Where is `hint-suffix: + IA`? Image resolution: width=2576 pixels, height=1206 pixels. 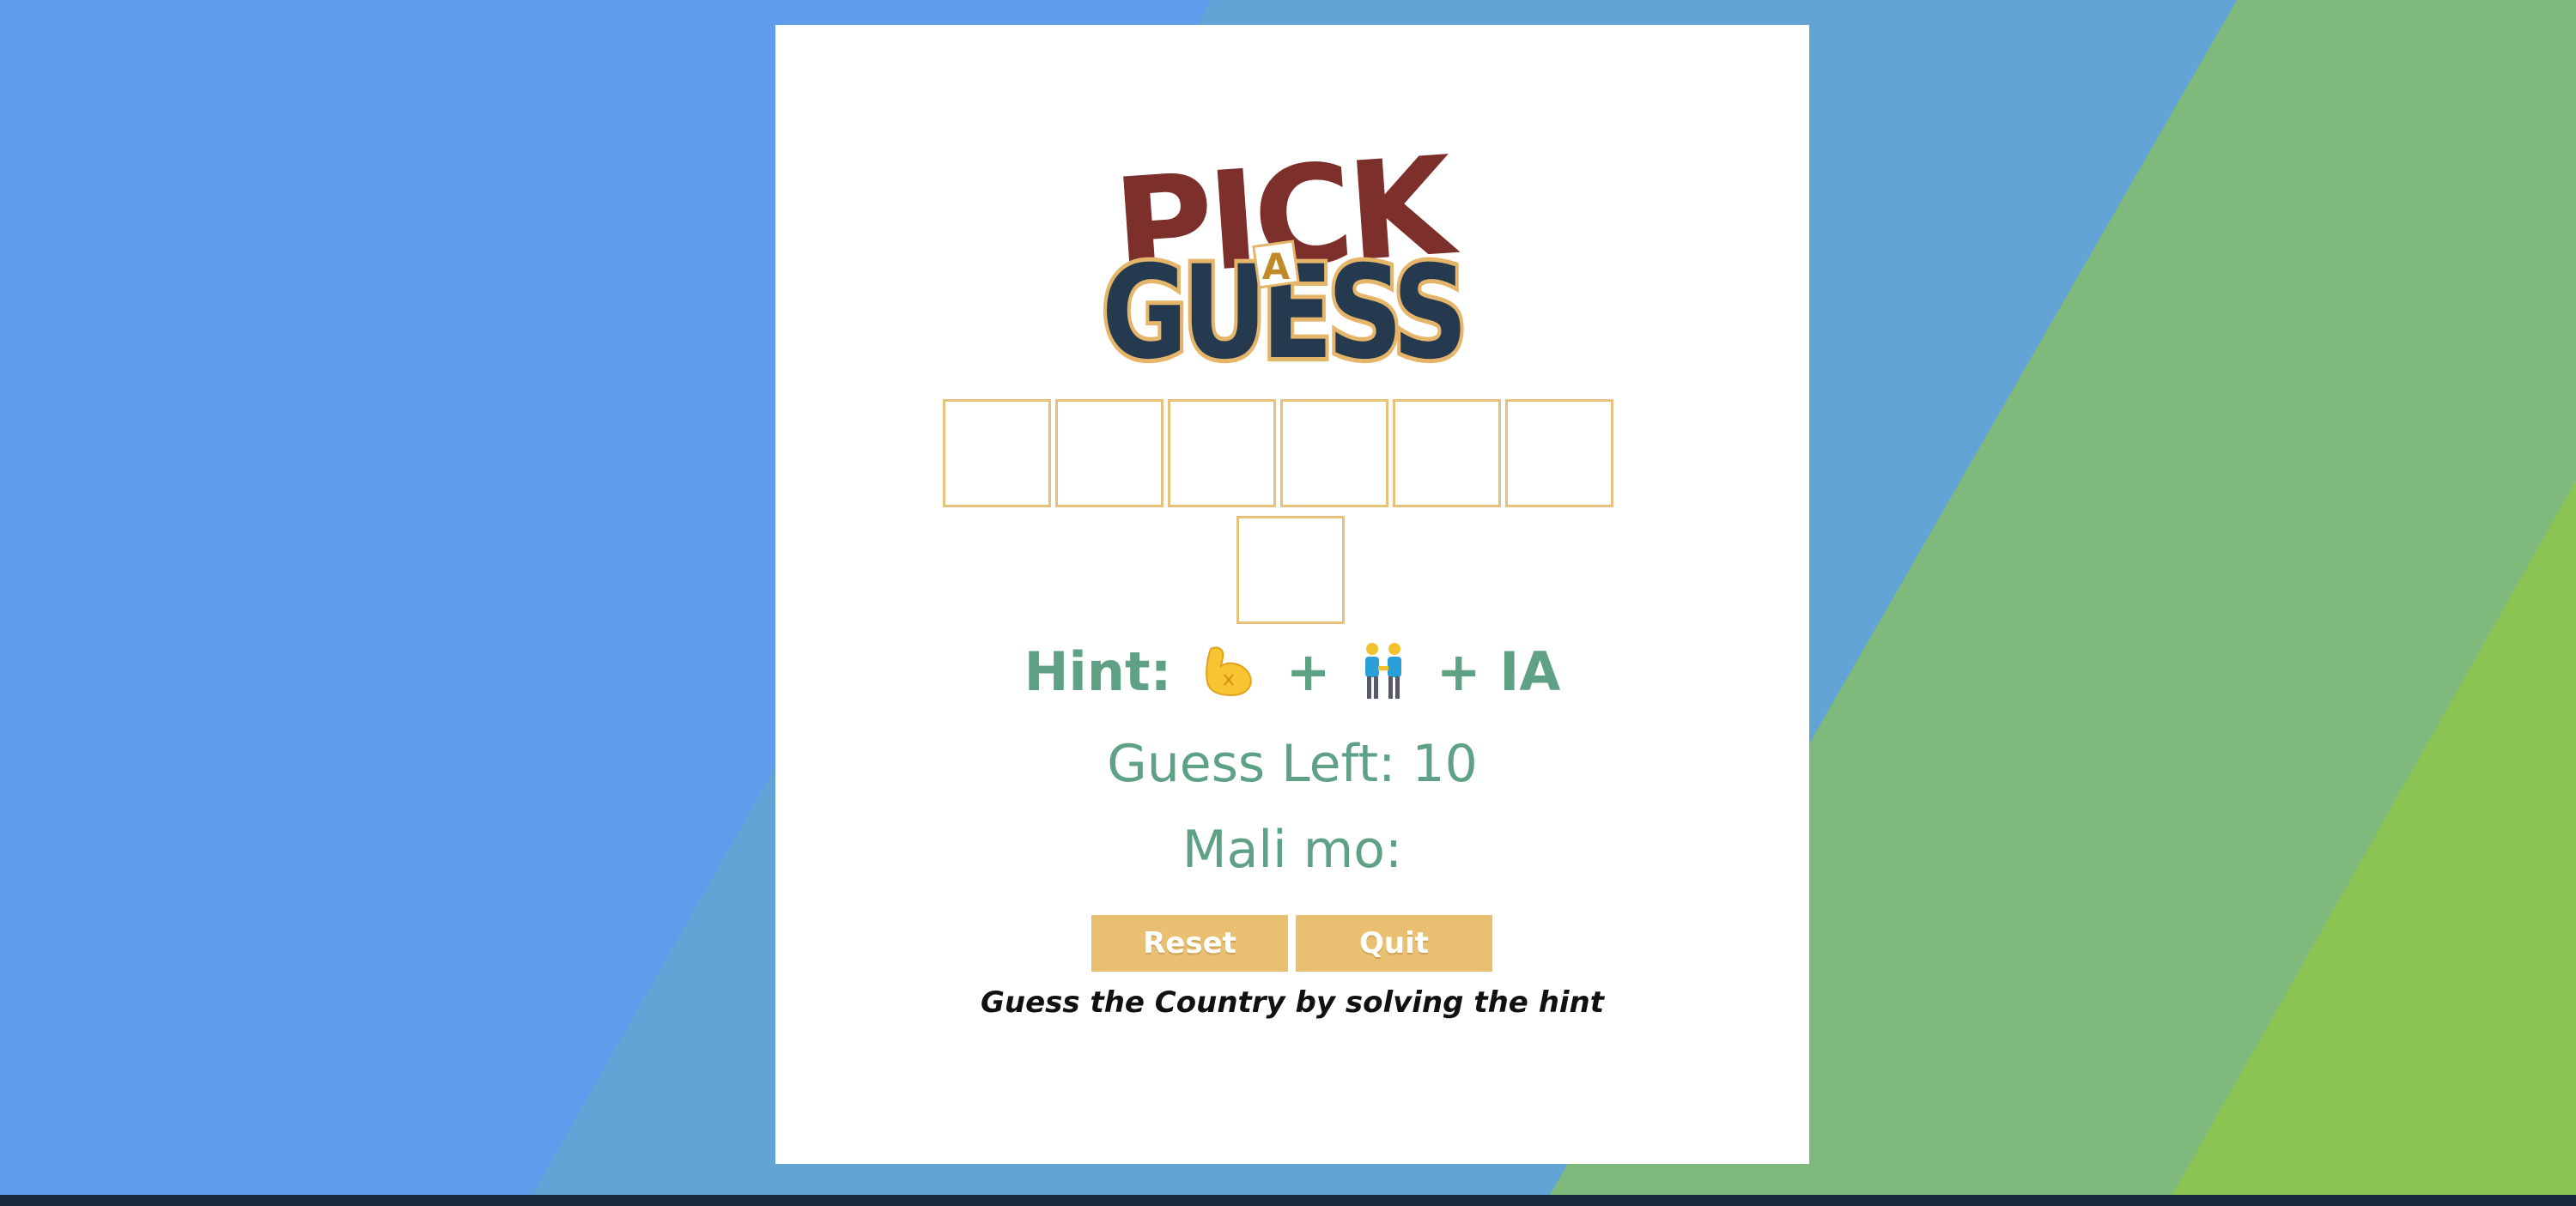
hint-suffix: + IA is located at coordinates (1499, 671).